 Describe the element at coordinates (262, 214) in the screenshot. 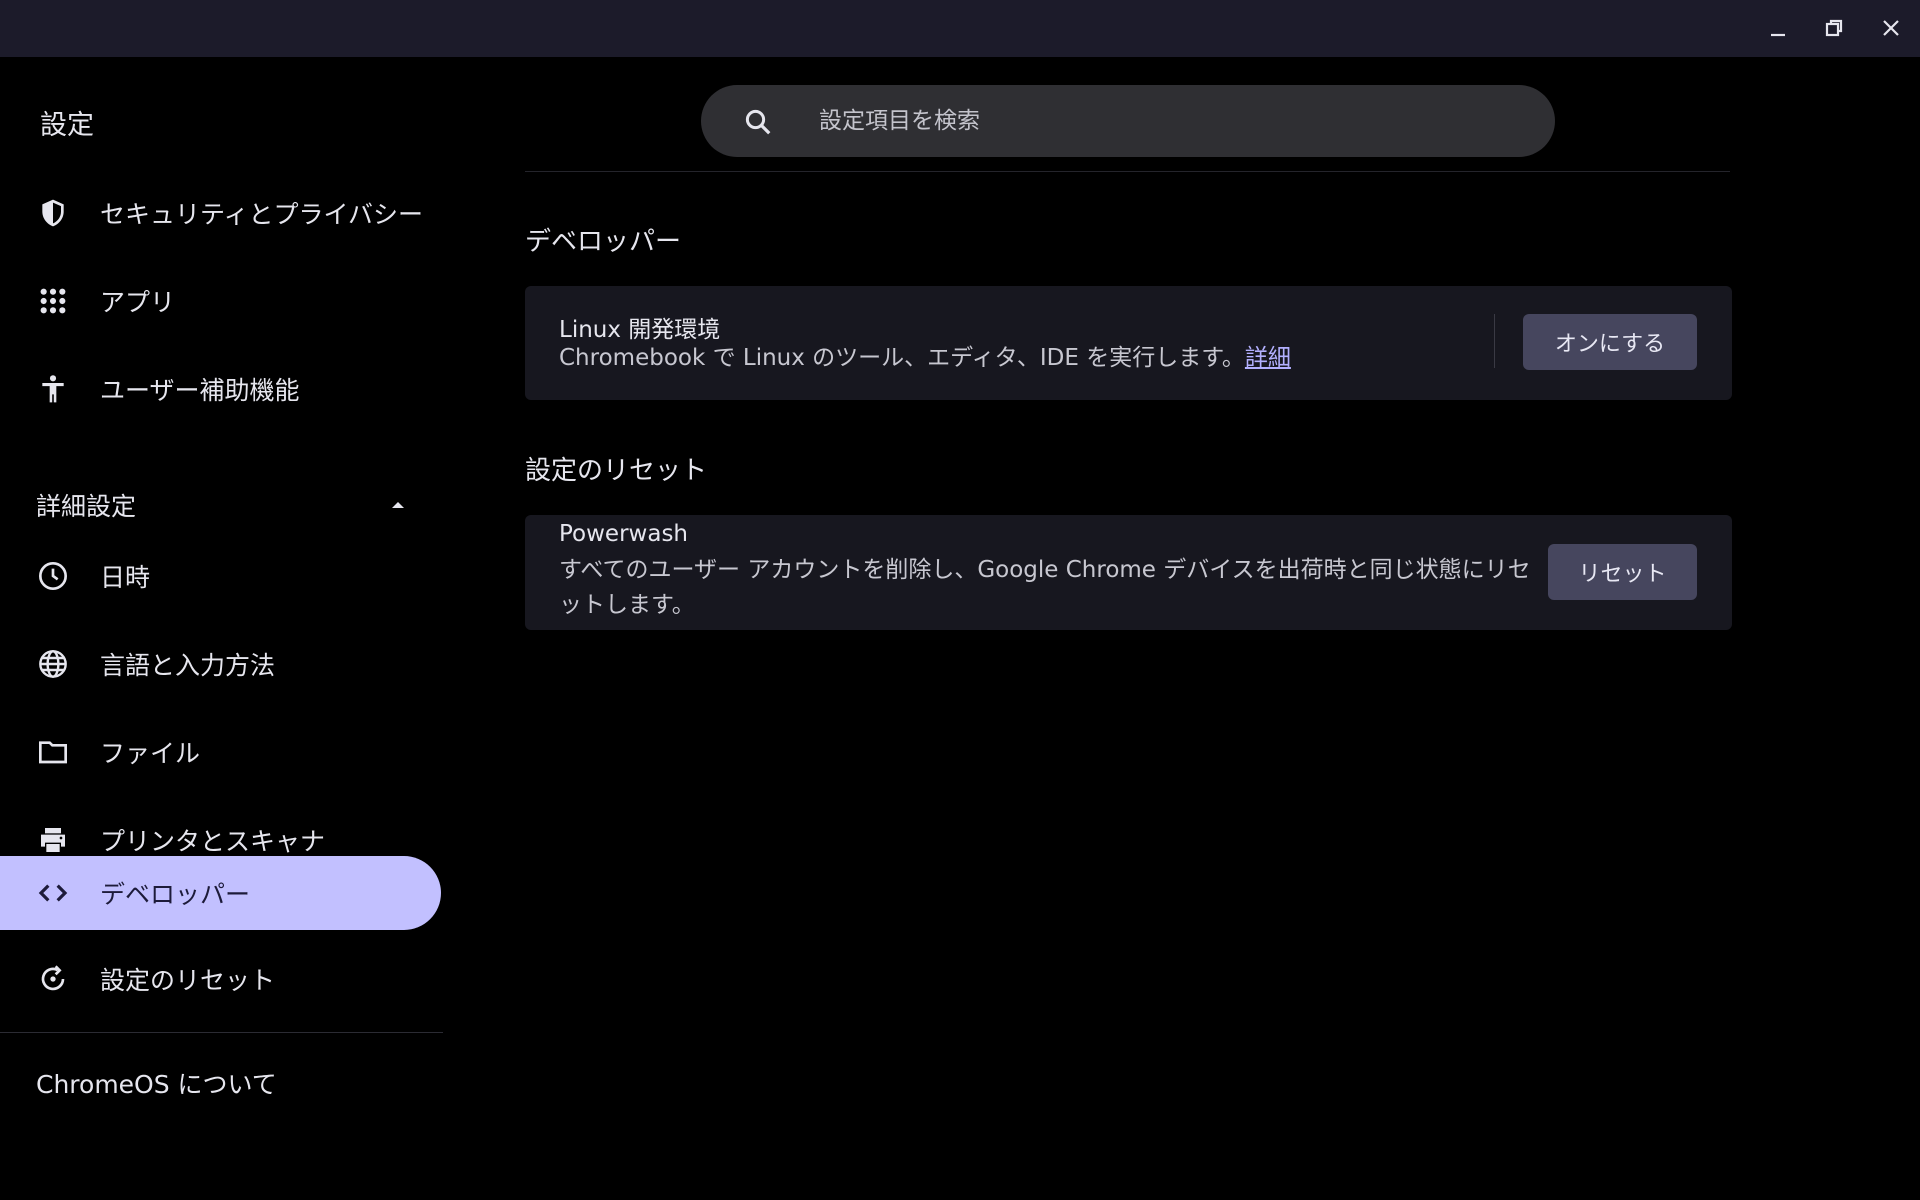

I see `sidebar-item-label: セキュリティとプライバシー` at that location.